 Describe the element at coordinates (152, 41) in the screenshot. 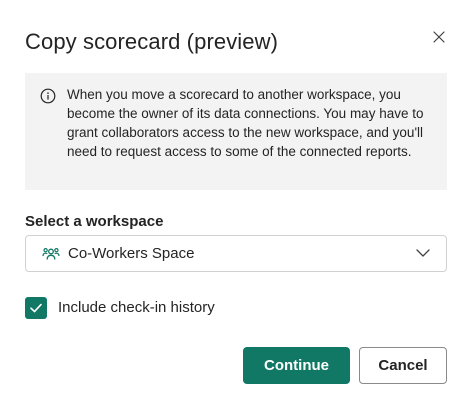

I see `dialog-title: Copy scorecard (preview)` at that location.